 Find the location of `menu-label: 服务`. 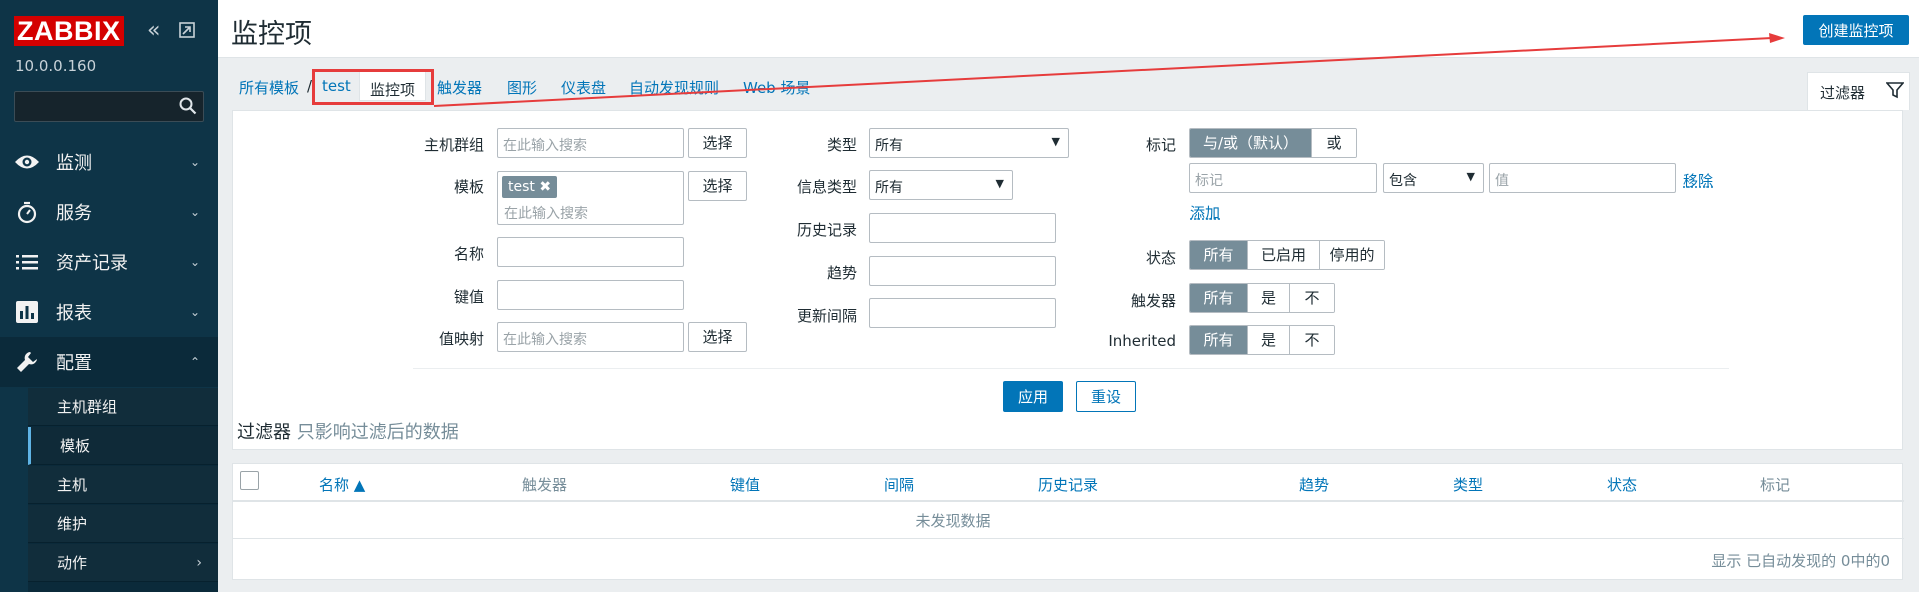

menu-label: 服务 is located at coordinates (74, 213).